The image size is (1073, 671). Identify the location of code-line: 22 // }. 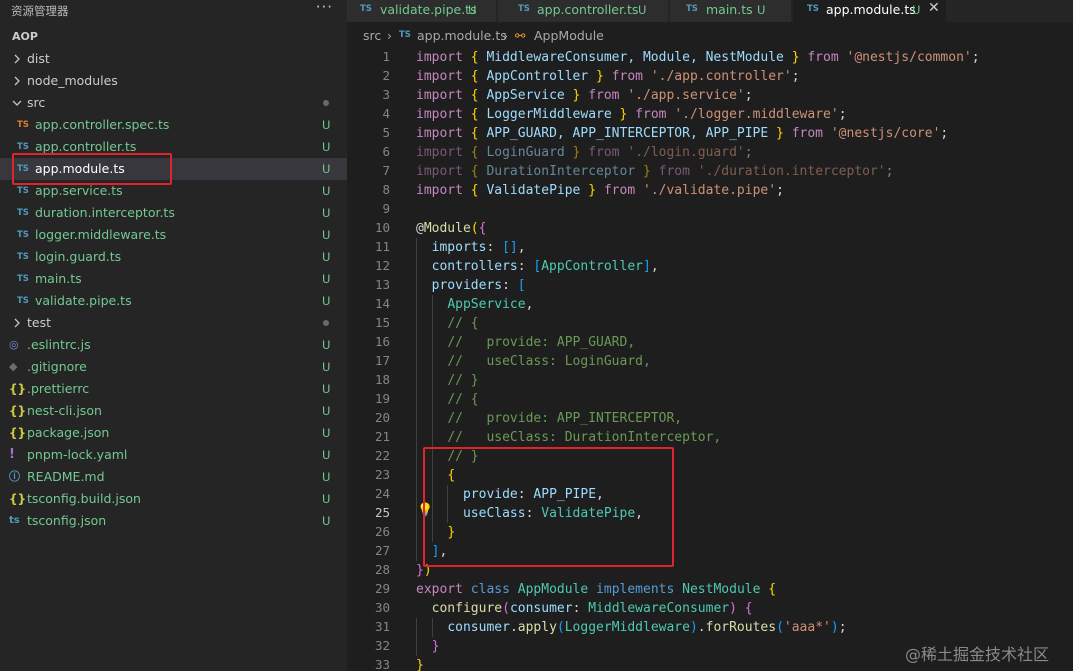
(710, 456).